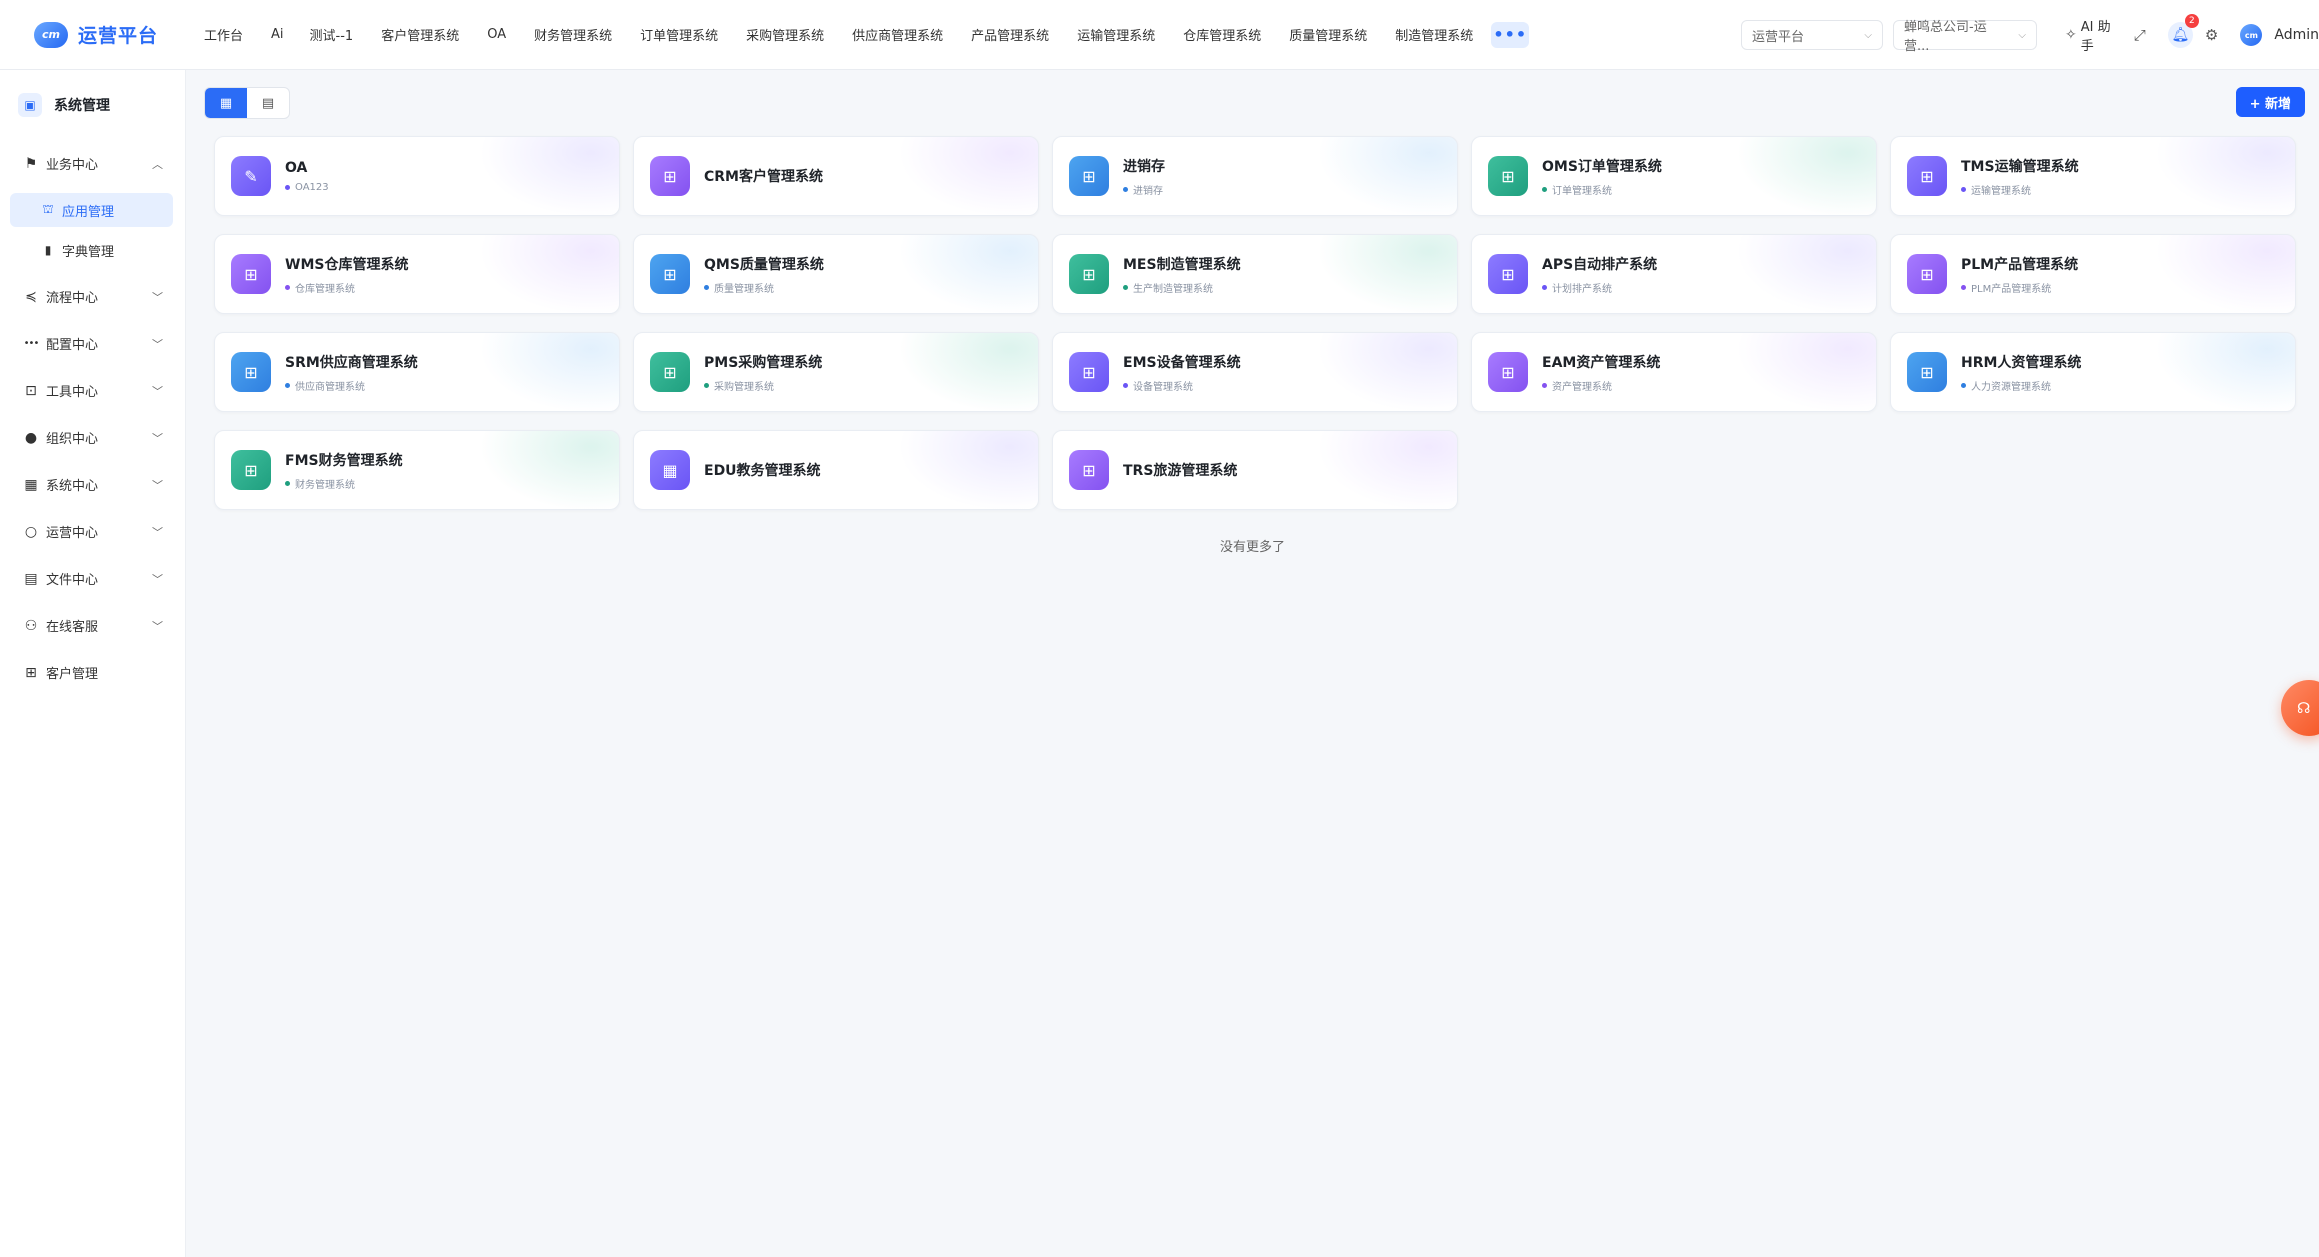 The width and height of the screenshot is (2319, 1257). Describe the element at coordinates (2140, 35) in the screenshot. I see `fullscreen-icon: ⤢` at that location.